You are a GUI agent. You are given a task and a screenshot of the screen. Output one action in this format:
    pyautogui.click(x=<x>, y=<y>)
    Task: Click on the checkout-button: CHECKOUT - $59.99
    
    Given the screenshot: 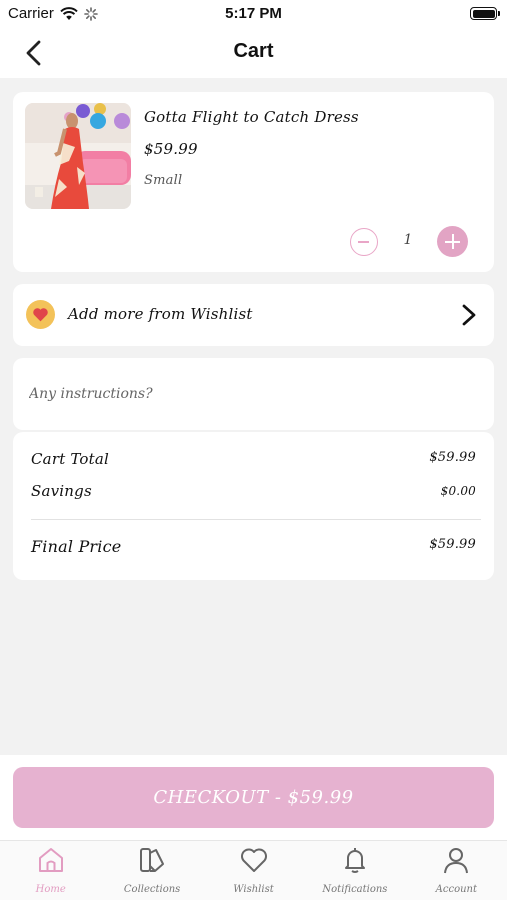 What is the action you would take?
    pyautogui.click(x=253, y=797)
    